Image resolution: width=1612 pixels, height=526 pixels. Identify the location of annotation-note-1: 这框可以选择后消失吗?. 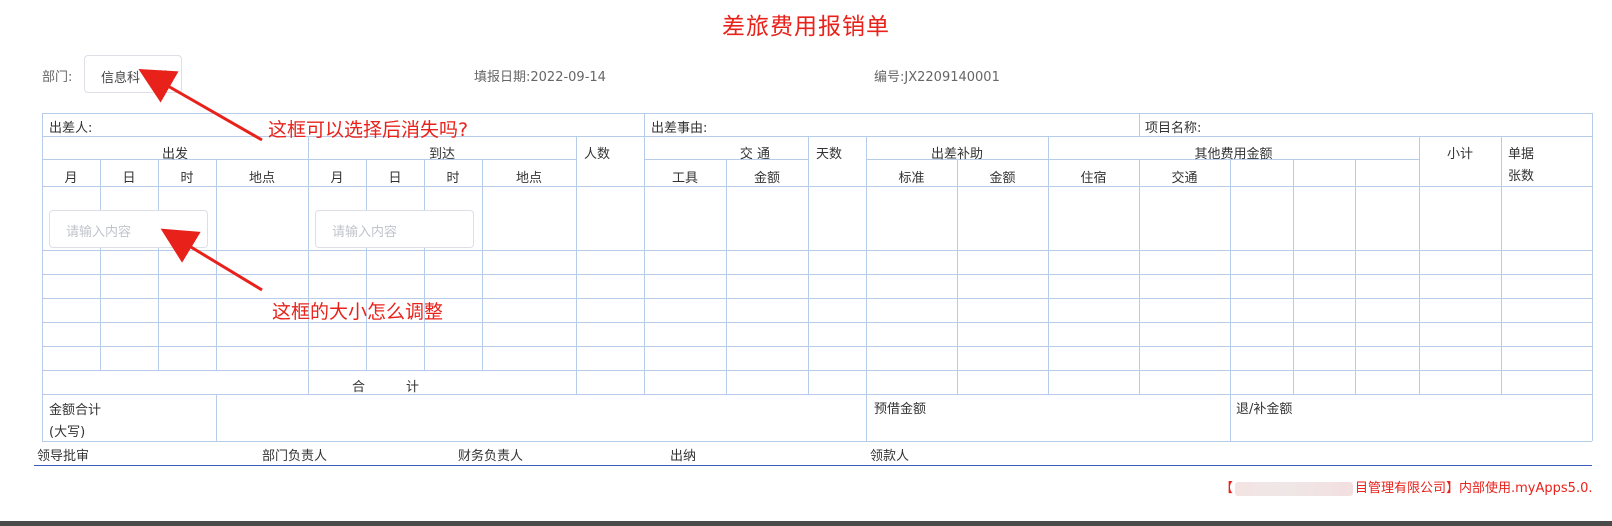
(368, 130).